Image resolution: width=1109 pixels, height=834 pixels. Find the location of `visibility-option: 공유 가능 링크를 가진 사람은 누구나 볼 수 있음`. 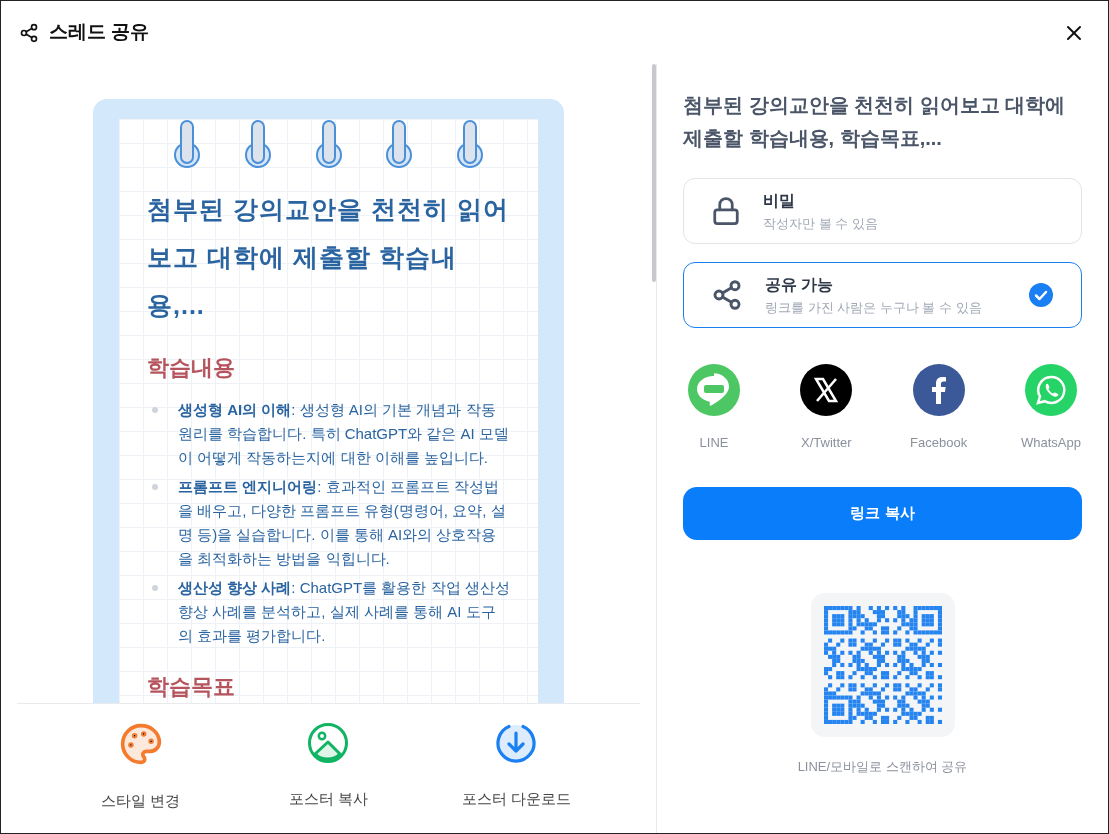

visibility-option: 공유 가능 링크를 가진 사람은 누구나 볼 수 있음 is located at coordinates (882, 295).